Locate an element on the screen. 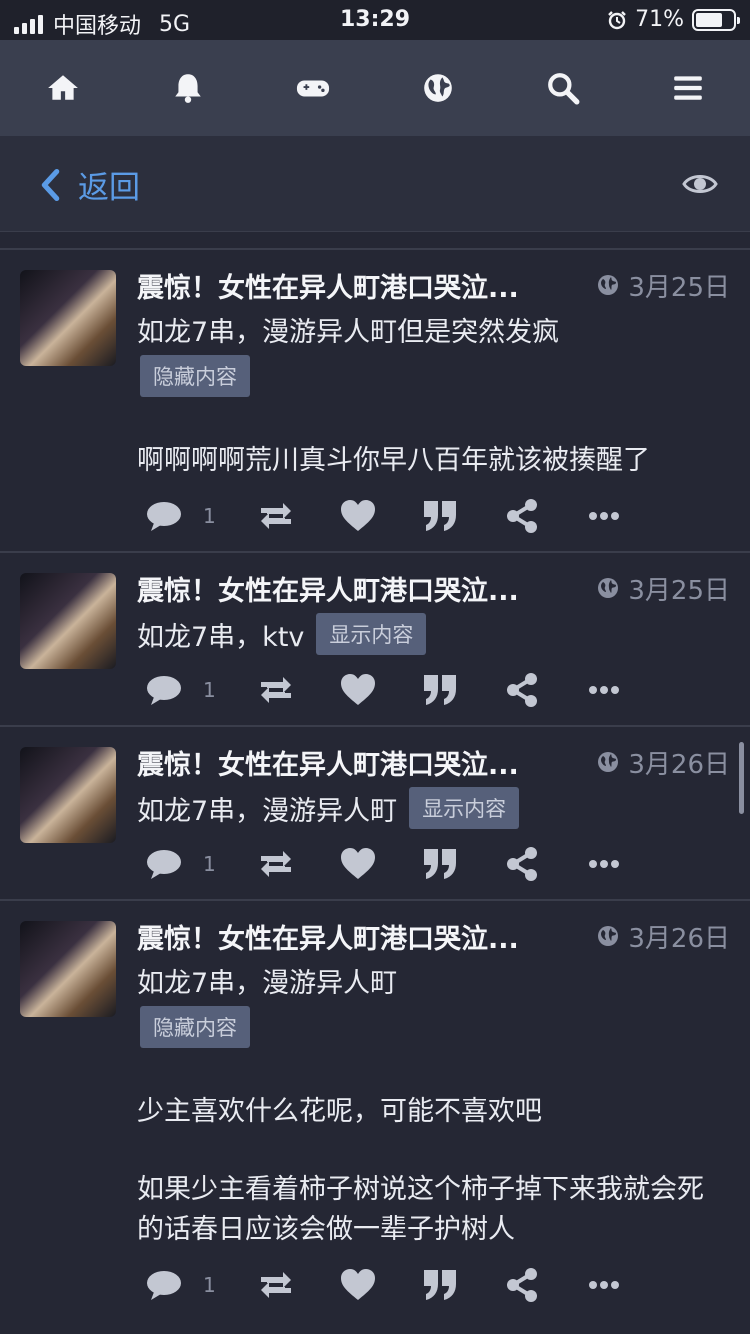 Image resolution: width=750 pixels, height=1334 pixels. back-label: 返回 is located at coordinates (109, 188).